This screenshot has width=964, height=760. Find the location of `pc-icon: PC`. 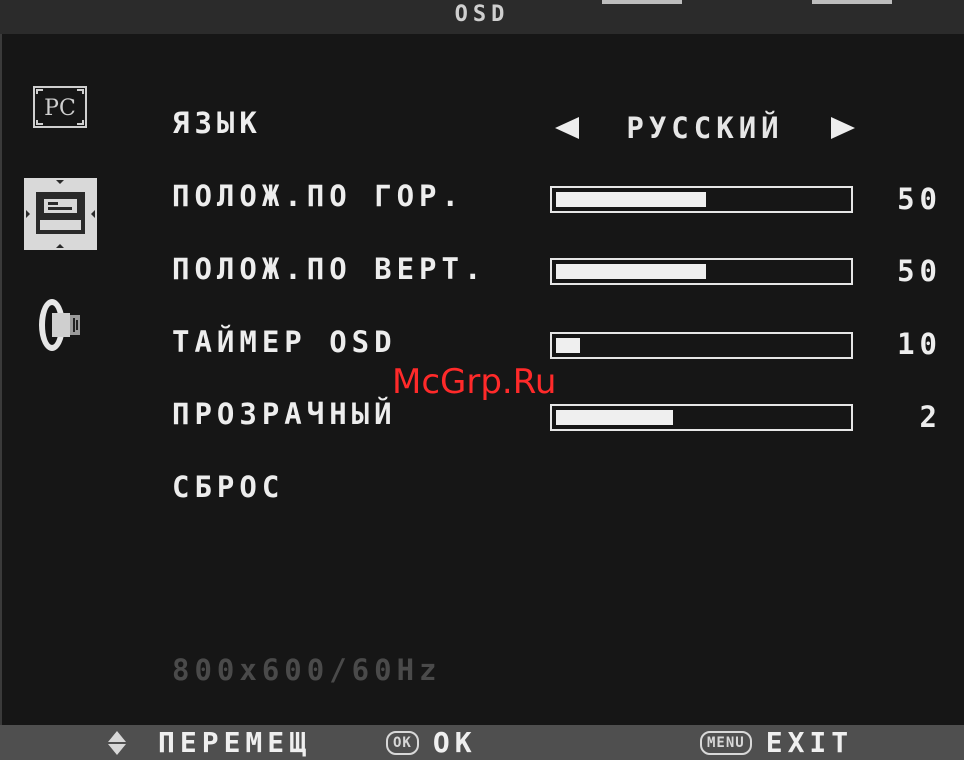

pc-icon: PC is located at coordinates (60, 107).